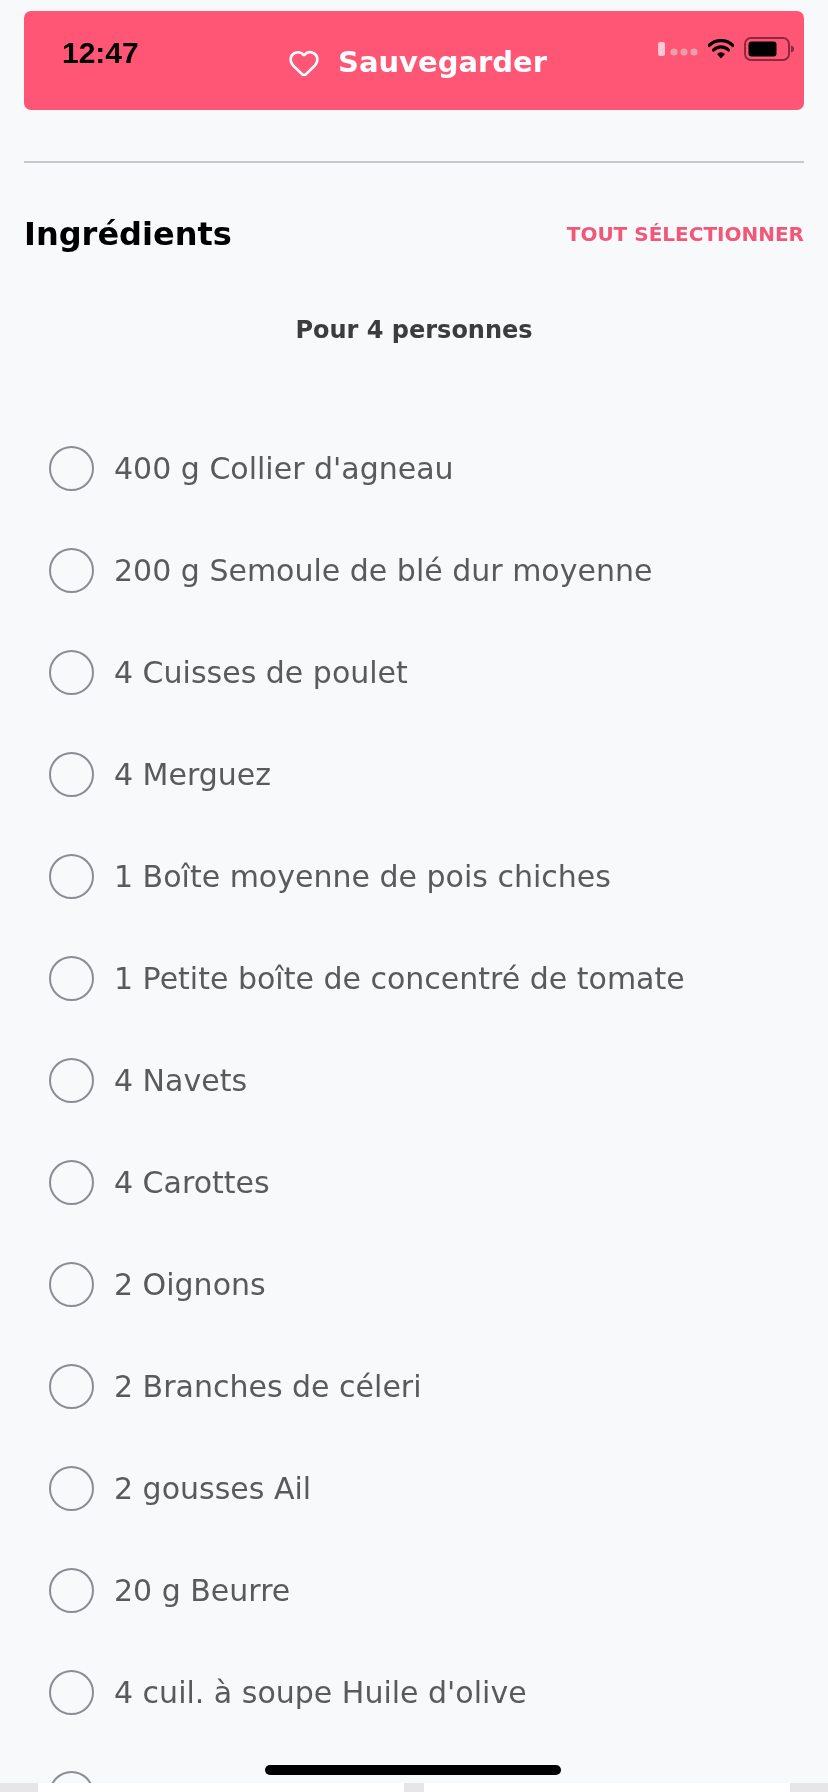 This screenshot has height=1792, width=828. I want to click on ingredient-label: 2 gousses Ail, so click(213, 1488).